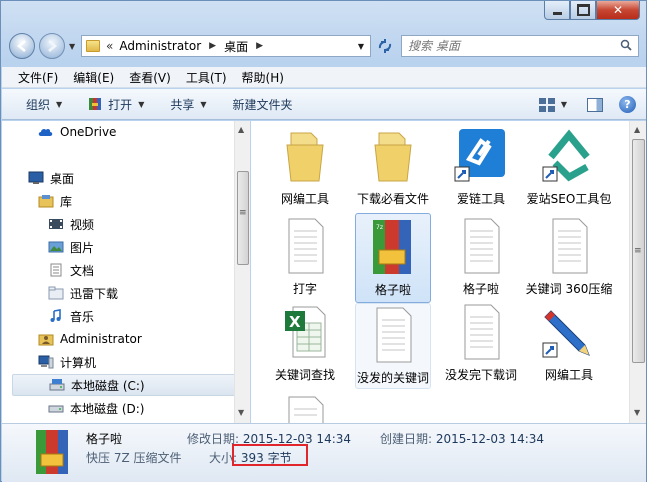 The image size is (647, 482). What do you see at coordinates (263, 77) in the screenshot?
I see `menu-help: 帮助(H)` at bounding box center [263, 77].